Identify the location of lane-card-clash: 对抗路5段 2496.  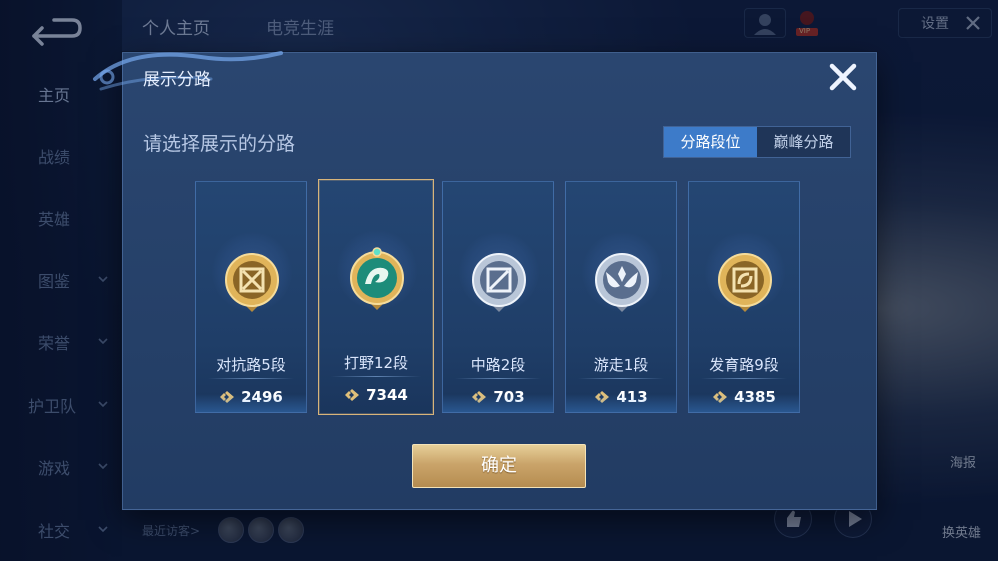
(251, 297).